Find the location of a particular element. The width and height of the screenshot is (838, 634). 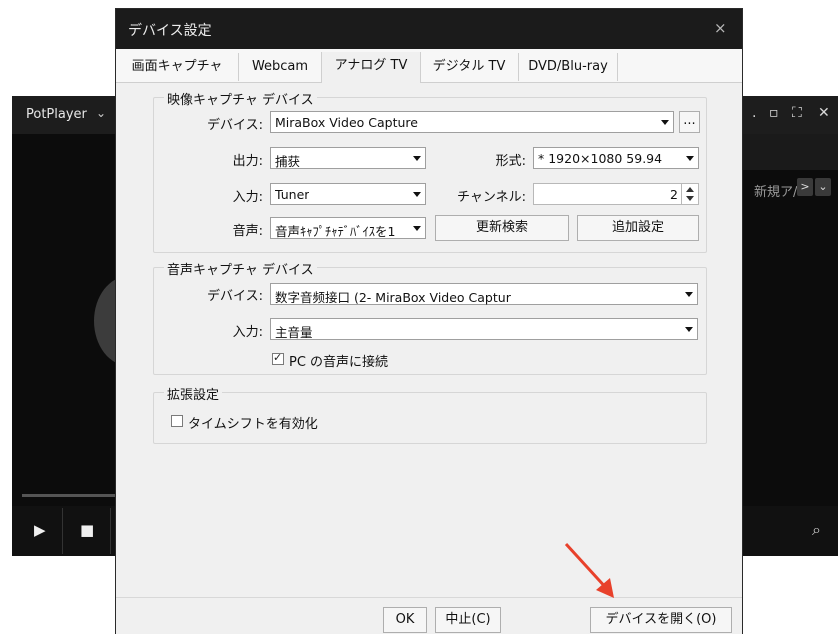

audio-input-select: 主音量 is located at coordinates (484, 329).